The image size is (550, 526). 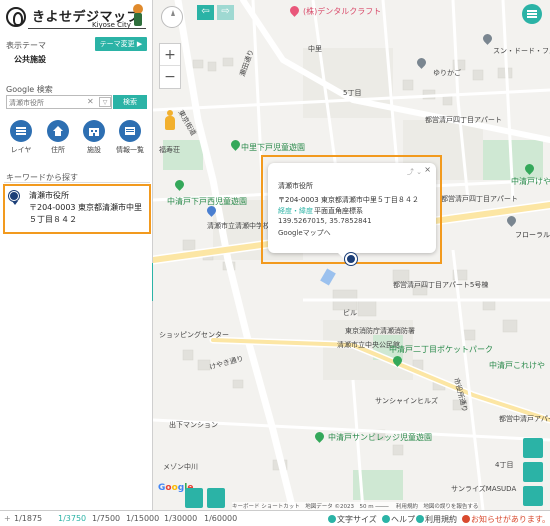 What do you see at coordinates (484, 489) in the screenshot?
I see `map-label-place: サンライズMASUDA` at bounding box center [484, 489].